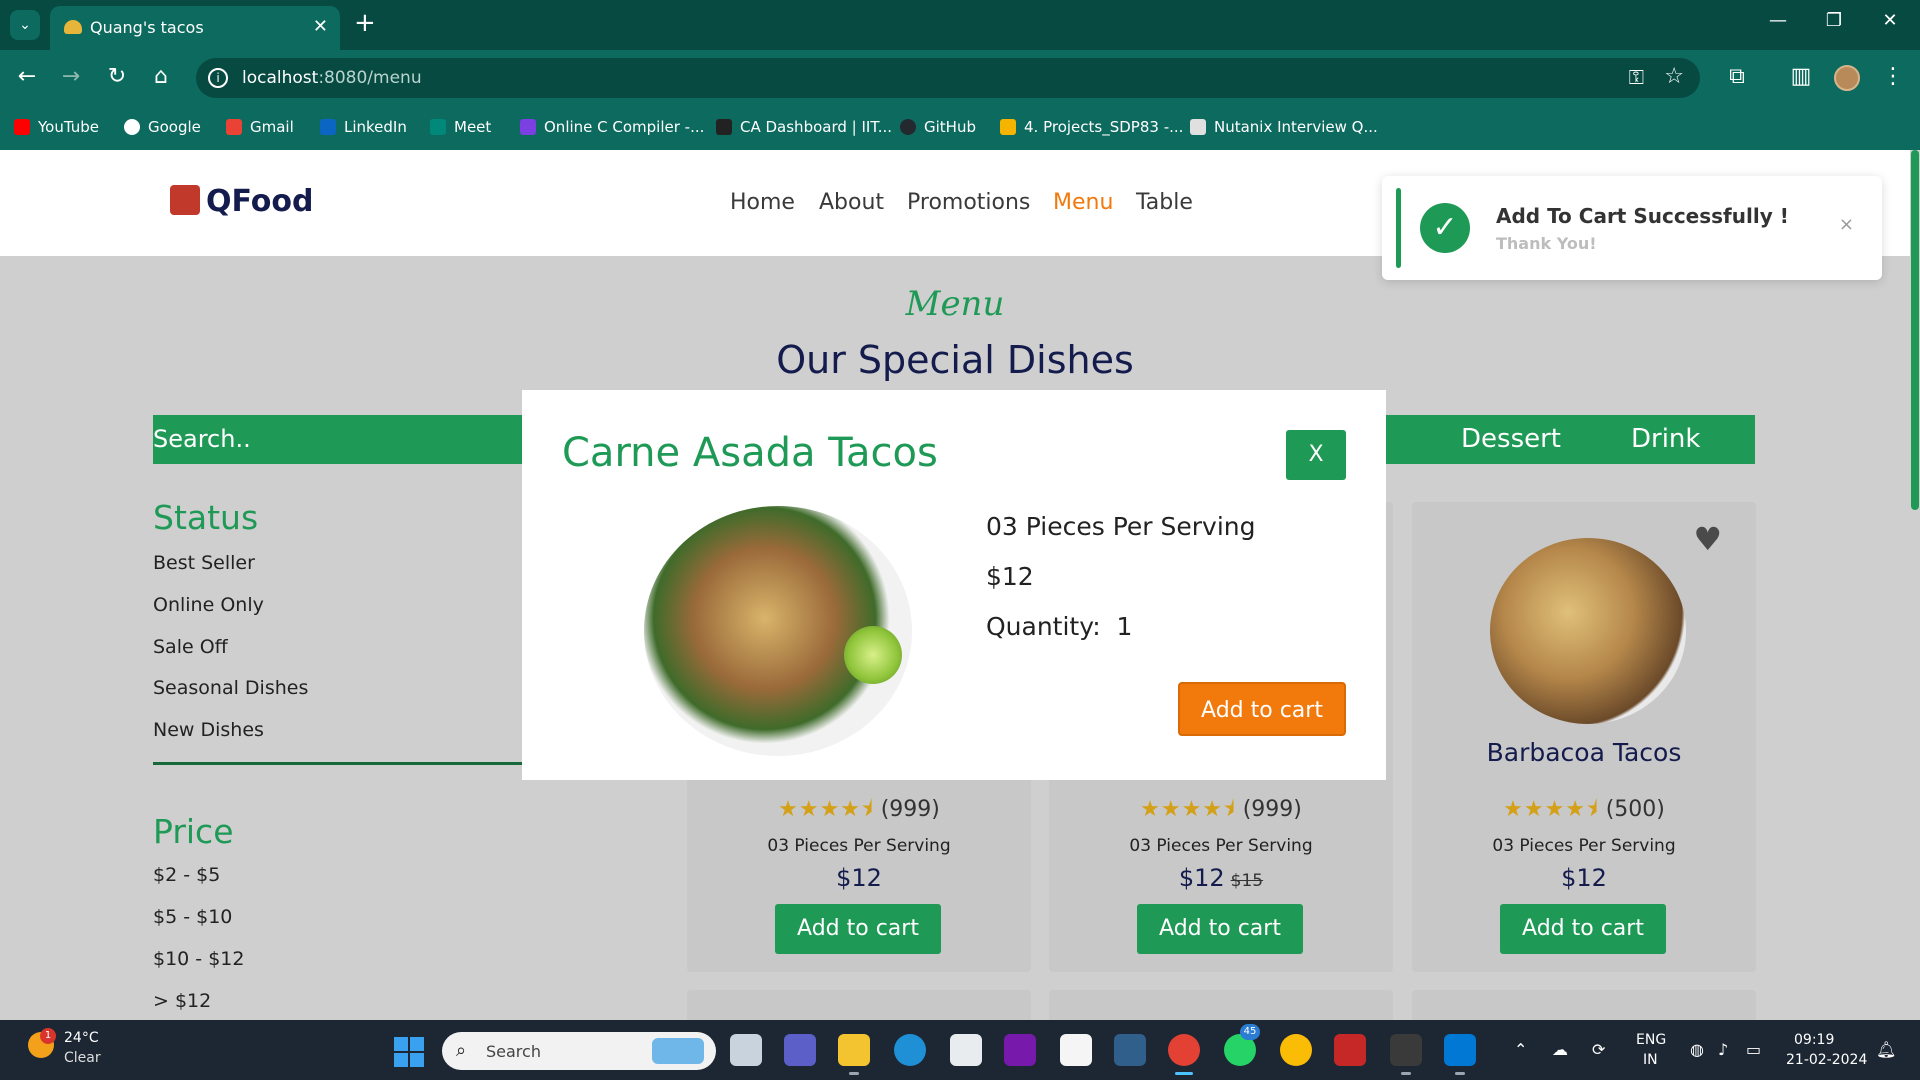  I want to click on category-drink: Drink, so click(1665, 439).